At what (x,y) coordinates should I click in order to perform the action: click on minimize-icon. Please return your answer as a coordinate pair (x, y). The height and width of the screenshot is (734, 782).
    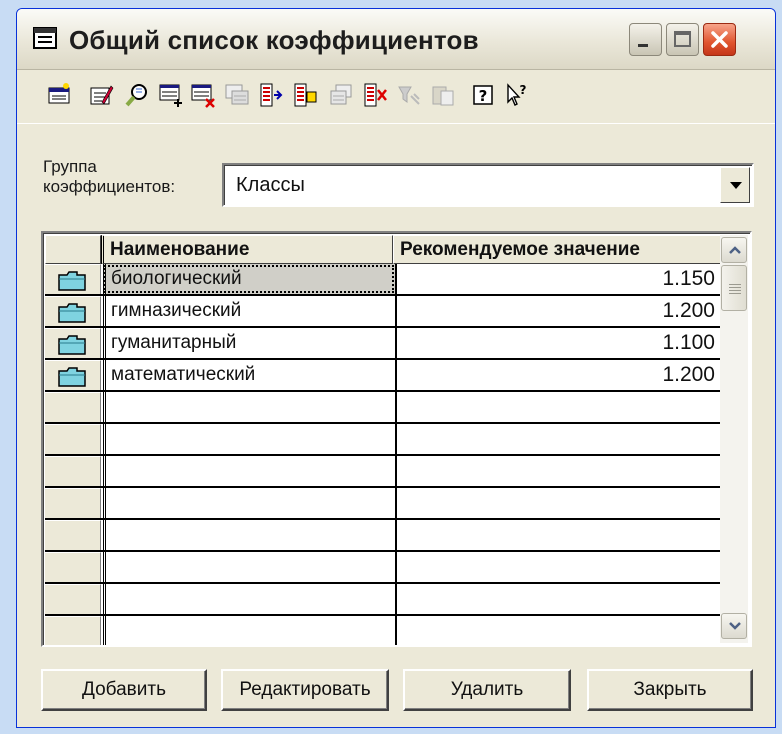
    Looking at the image, I should click on (643, 45).